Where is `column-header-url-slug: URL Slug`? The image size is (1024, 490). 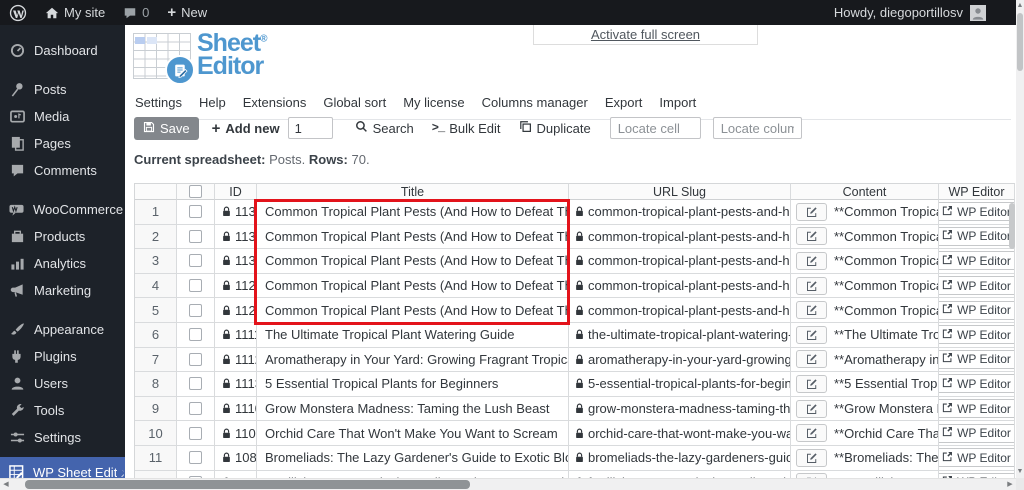
column-header-url-slug: URL Slug is located at coordinates (680, 191).